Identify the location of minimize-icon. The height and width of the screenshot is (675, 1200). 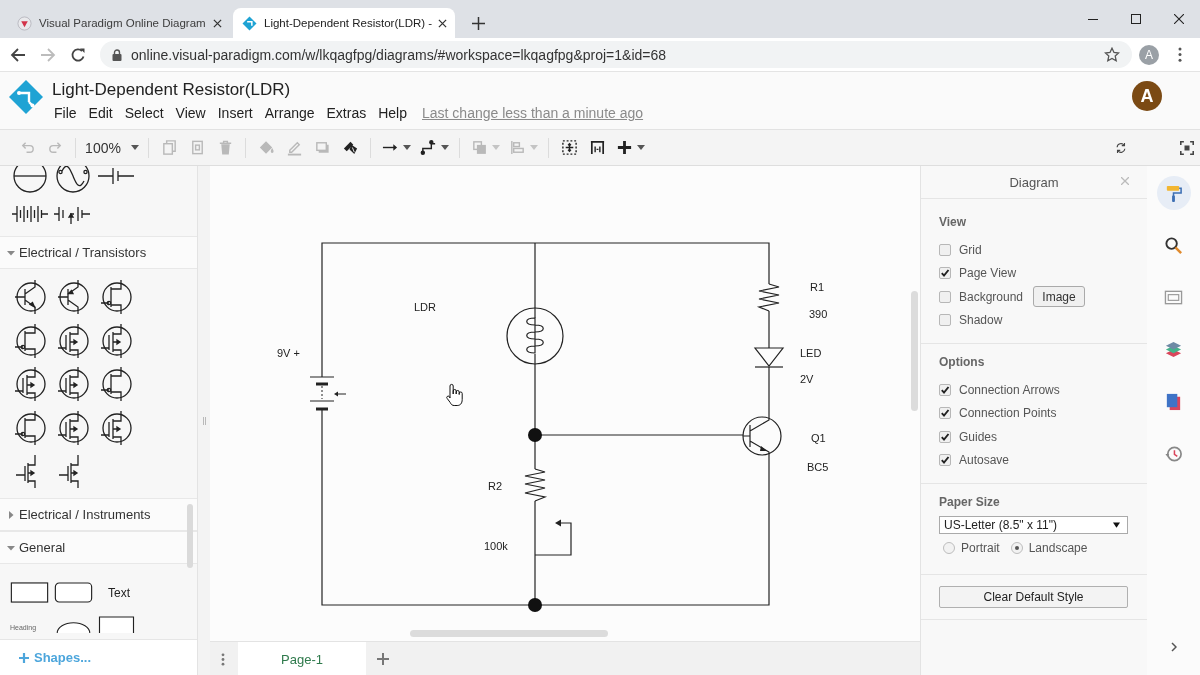
(1092, 19).